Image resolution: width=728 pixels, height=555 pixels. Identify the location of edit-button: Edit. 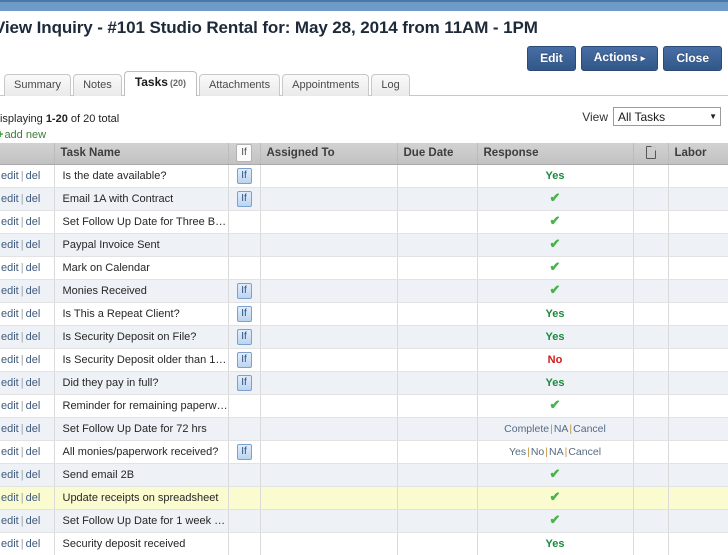
(551, 58).